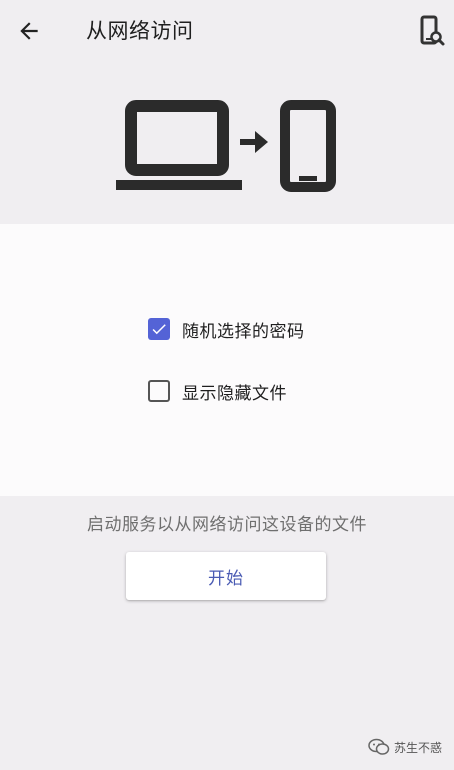 This screenshot has width=454, height=770. Describe the element at coordinates (308, 146) in the screenshot. I see `phone-icon` at that location.